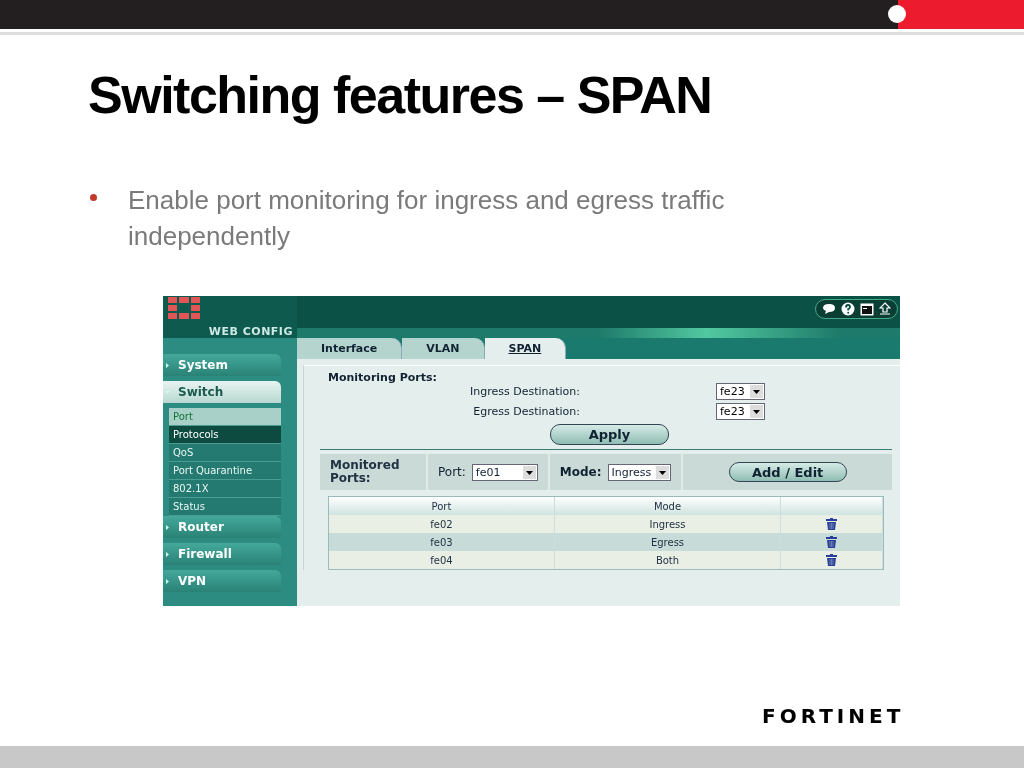 Image resolution: width=1024 pixels, height=768 pixels. I want to click on add-edit-button: Add / Edit, so click(787, 472).